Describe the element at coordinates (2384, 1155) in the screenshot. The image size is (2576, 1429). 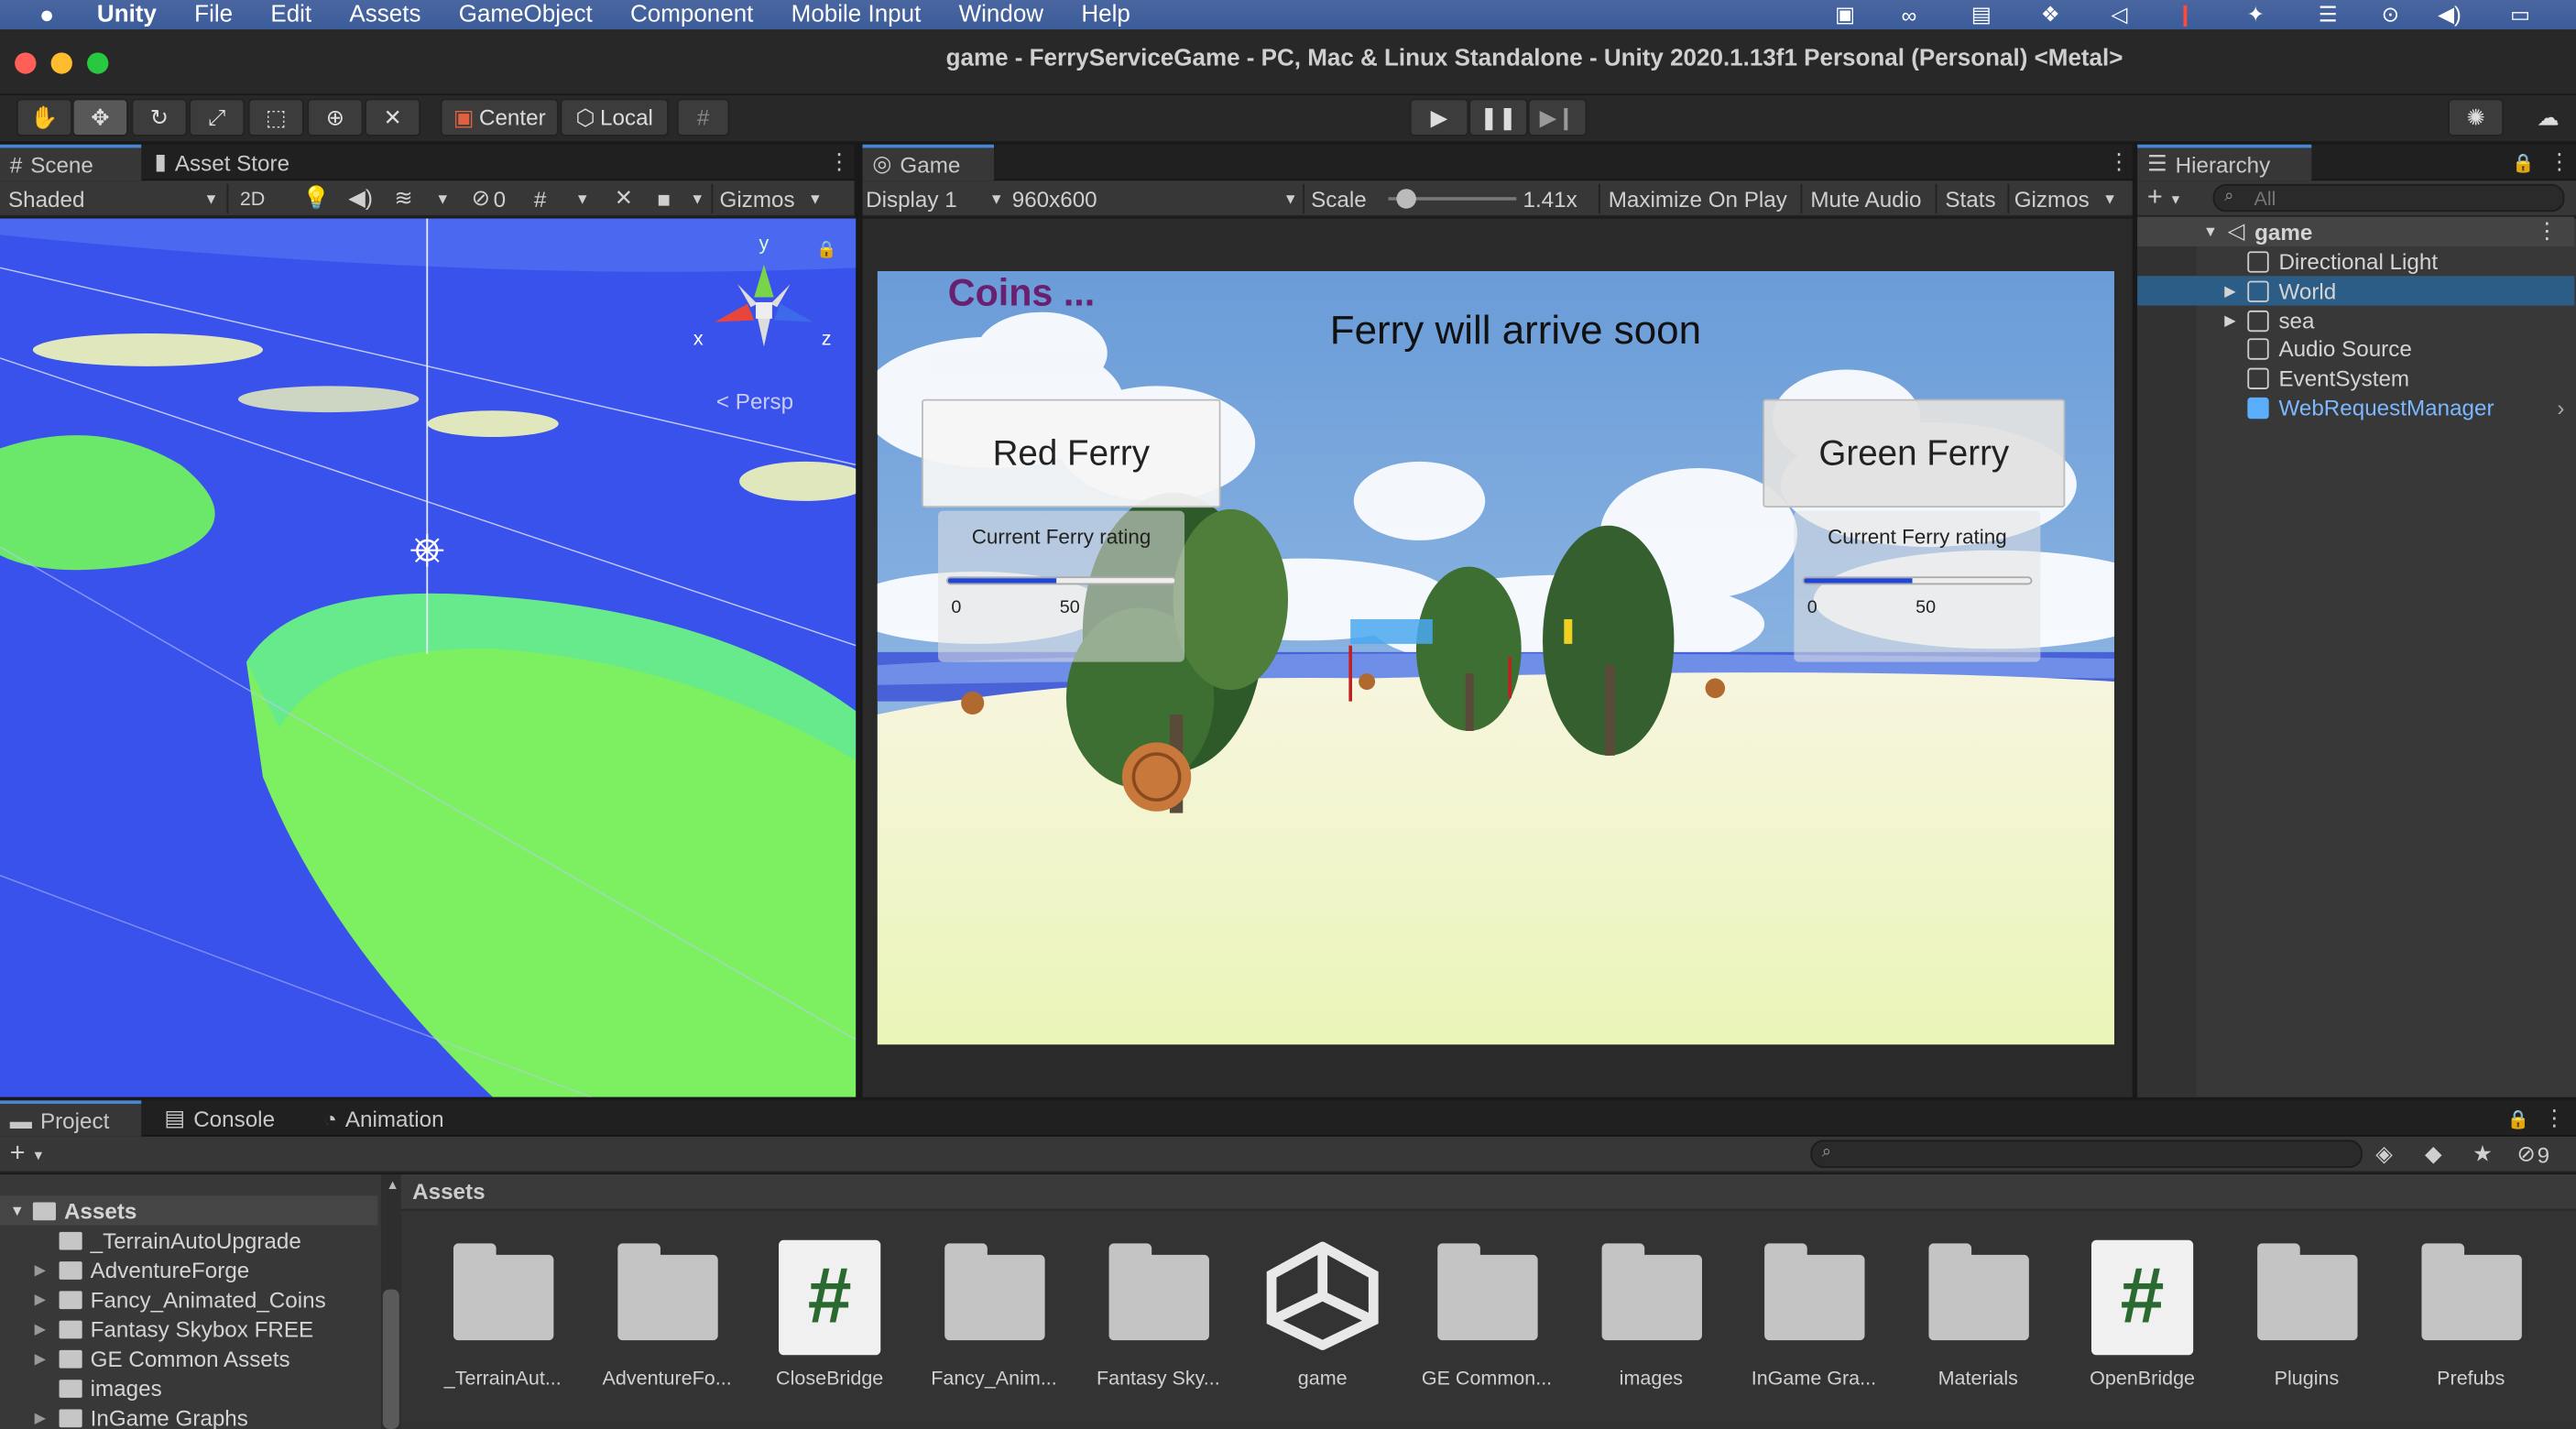
I see `search-by-type-icon: ◈` at that location.